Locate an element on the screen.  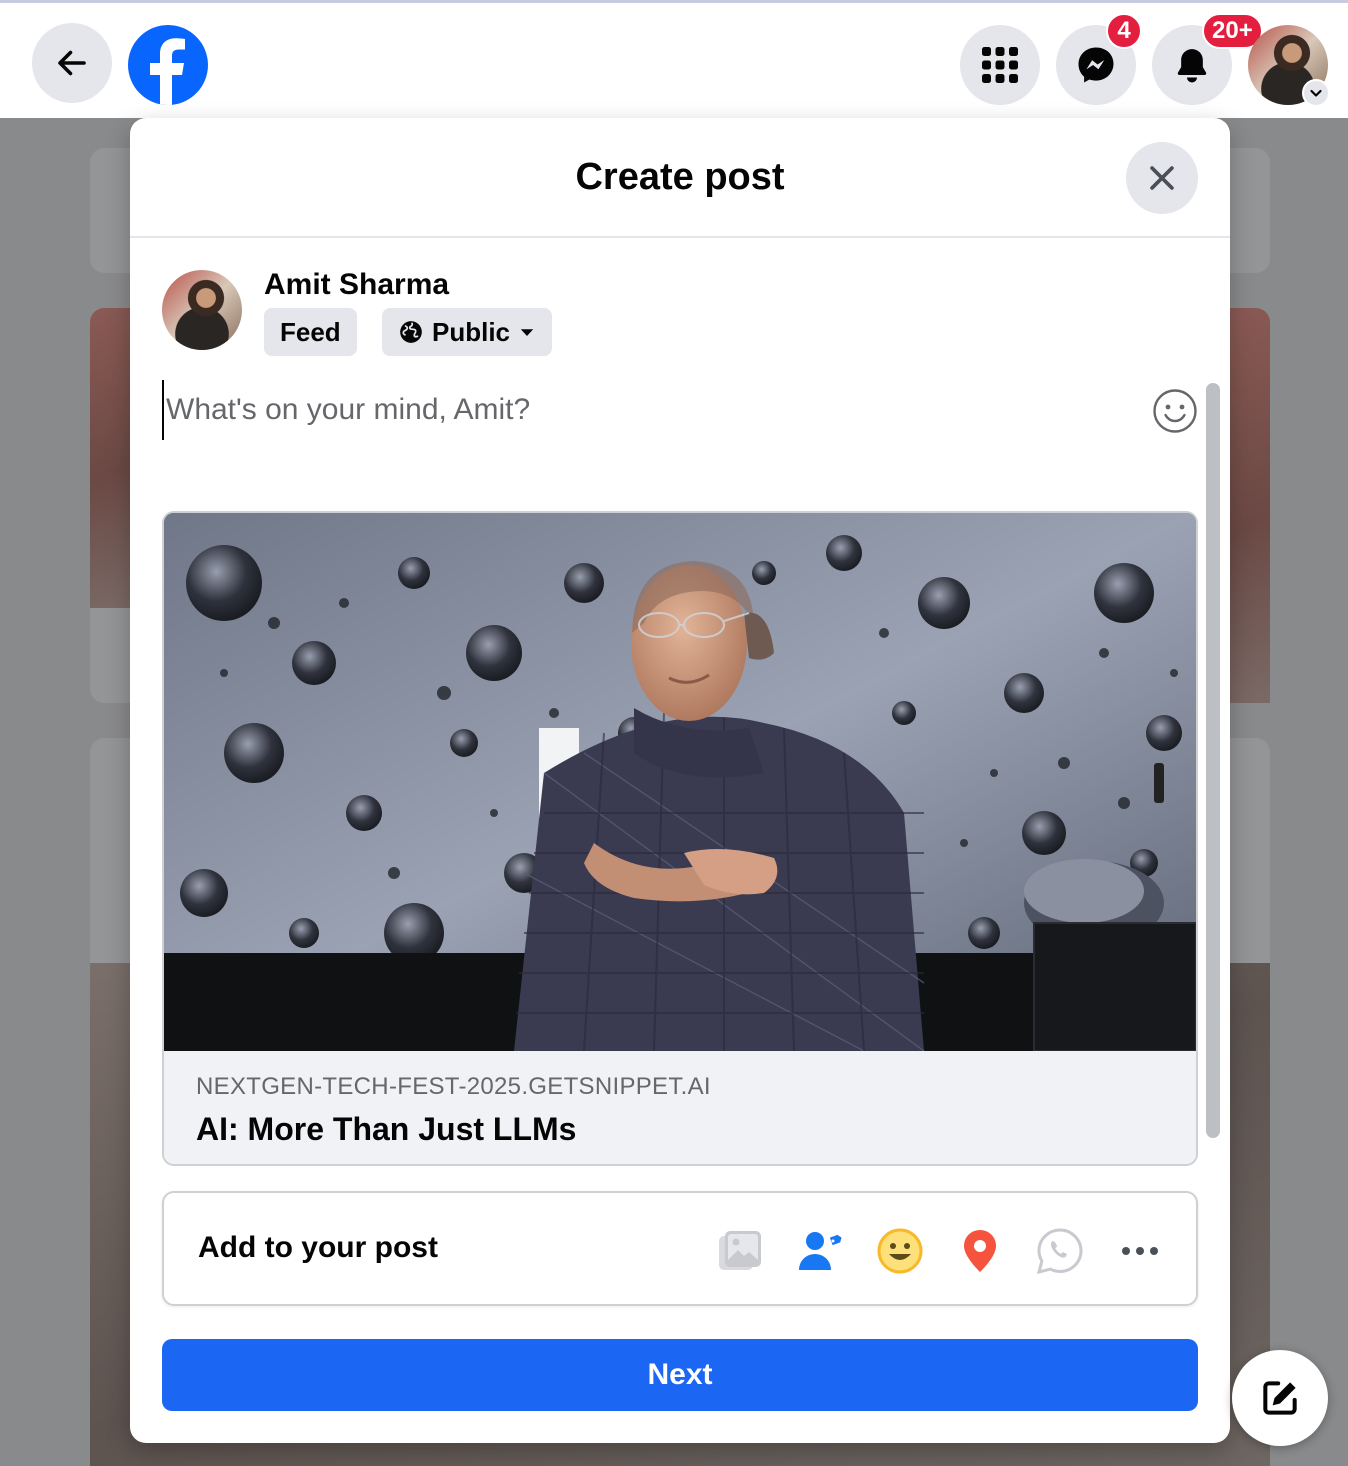
whatsapp-button is located at coordinates (1060, 1251).